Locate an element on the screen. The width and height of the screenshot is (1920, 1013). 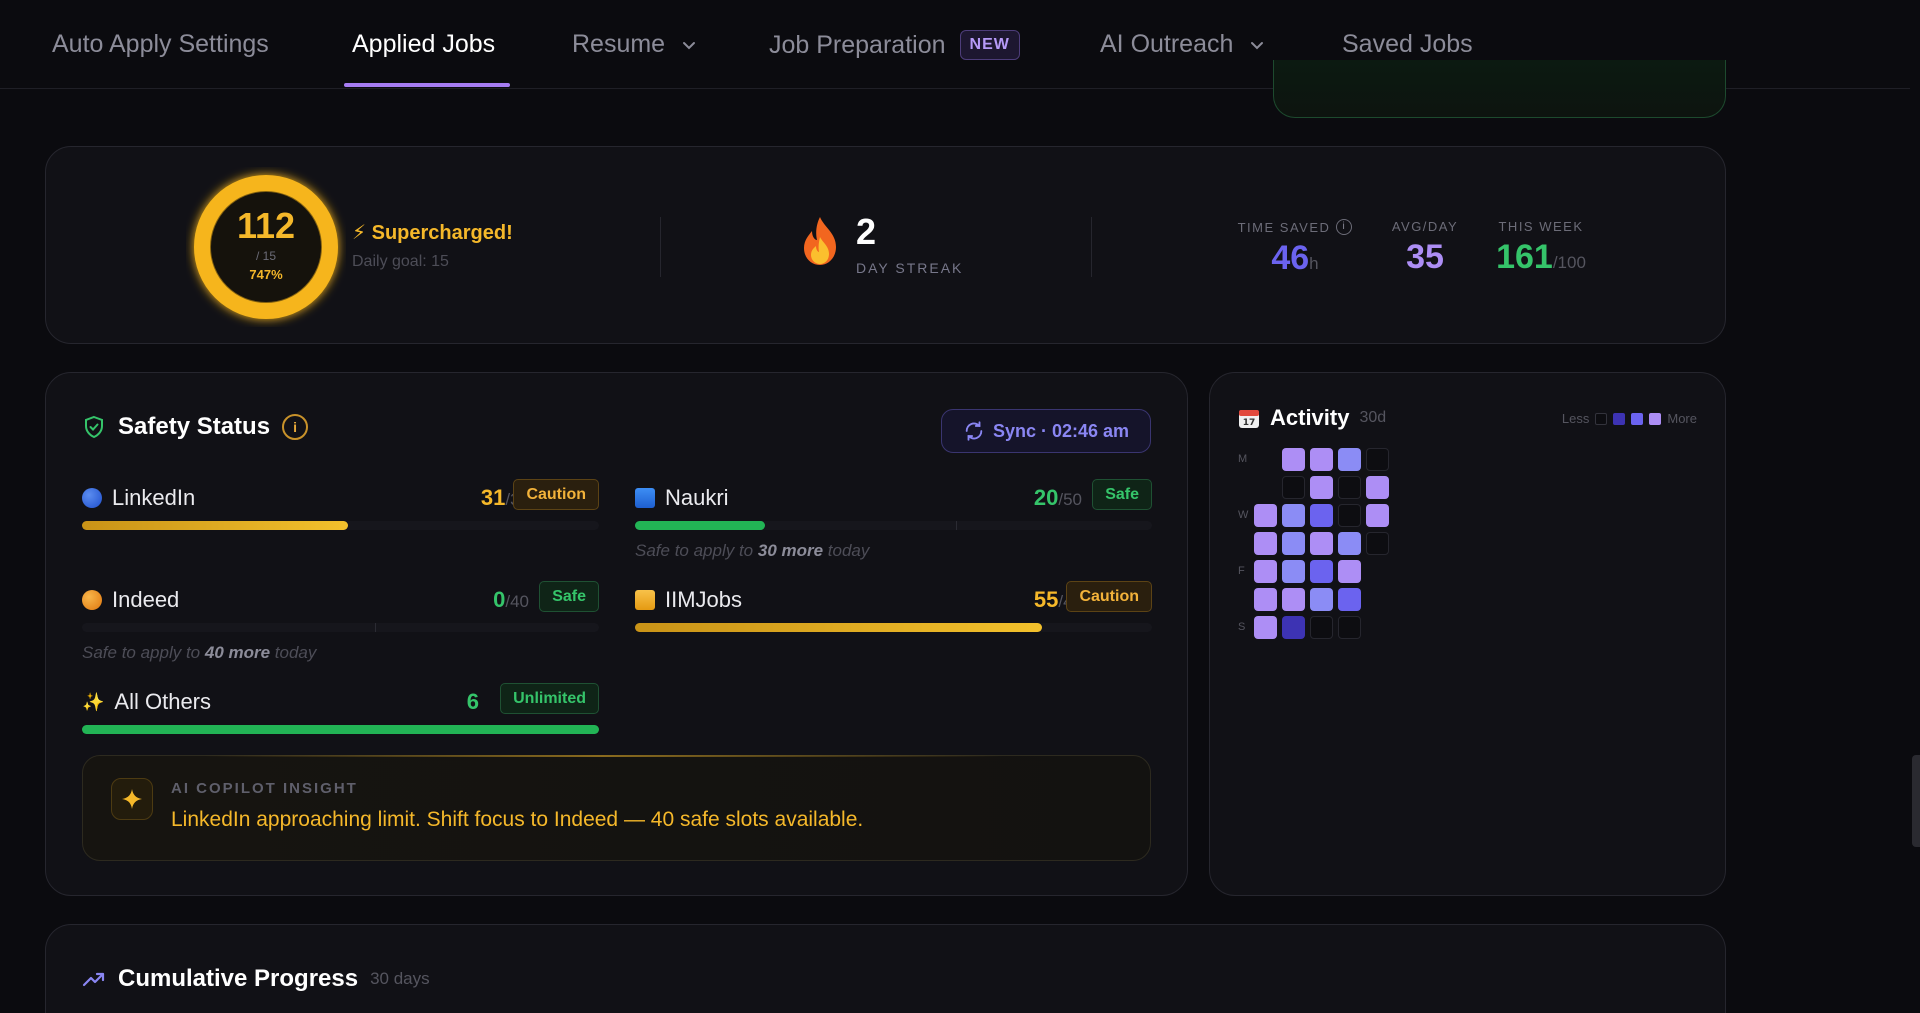
platform-linkedin: LinkedIn 31/30 Caution is located at coordinates (340, 524).